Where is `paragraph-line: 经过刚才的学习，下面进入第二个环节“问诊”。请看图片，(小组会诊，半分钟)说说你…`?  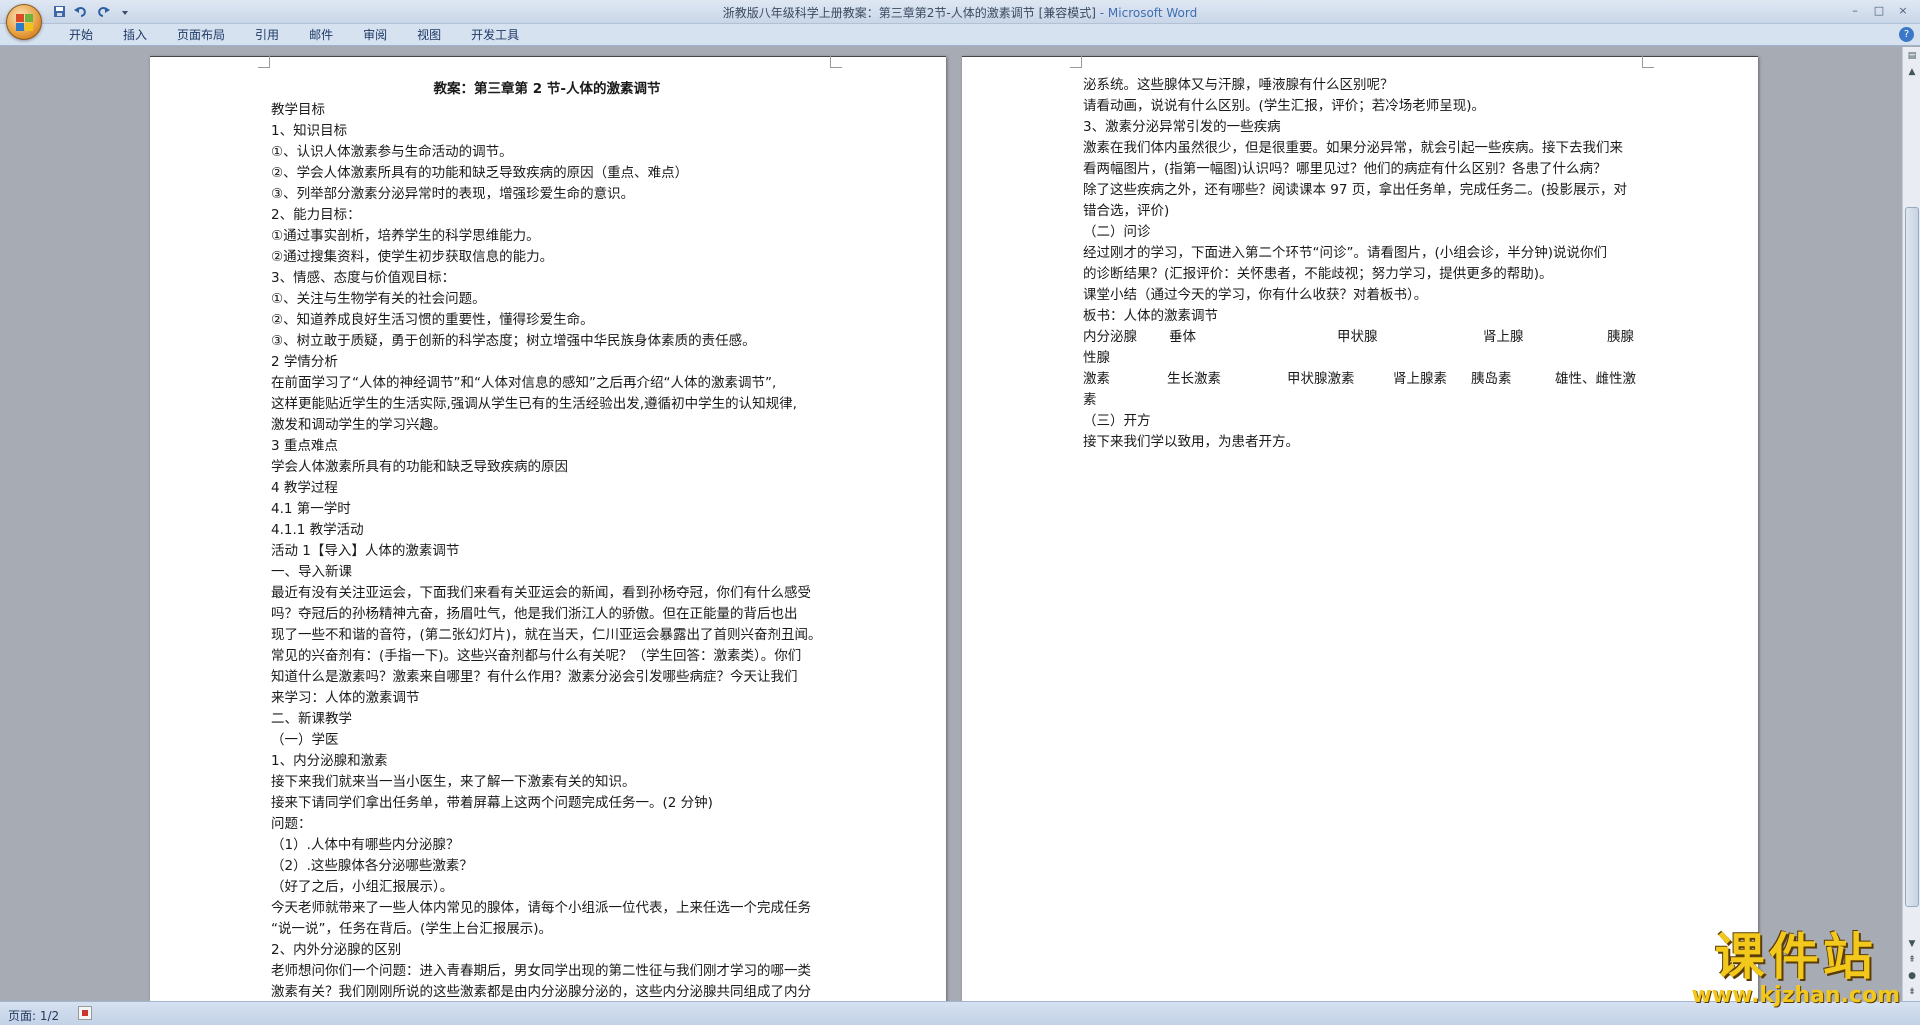 paragraph-line: 经过刚才的学习，下面进入第二个环节“问诊”。请看图片，(小组会诊，半分钟)说说你… is located at coordinates (1345, 253).